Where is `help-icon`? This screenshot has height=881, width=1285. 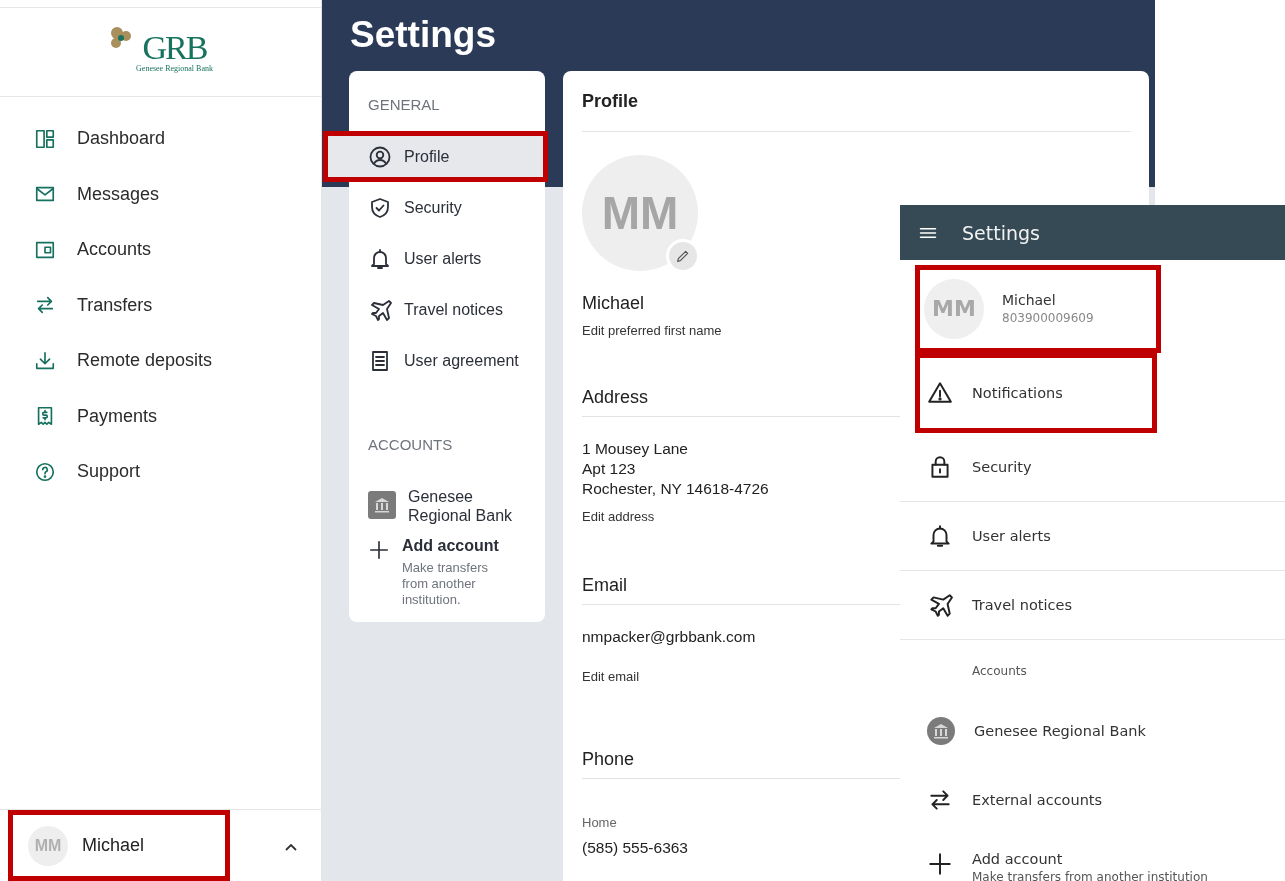
help-icon is located at coordinates (45, 471).